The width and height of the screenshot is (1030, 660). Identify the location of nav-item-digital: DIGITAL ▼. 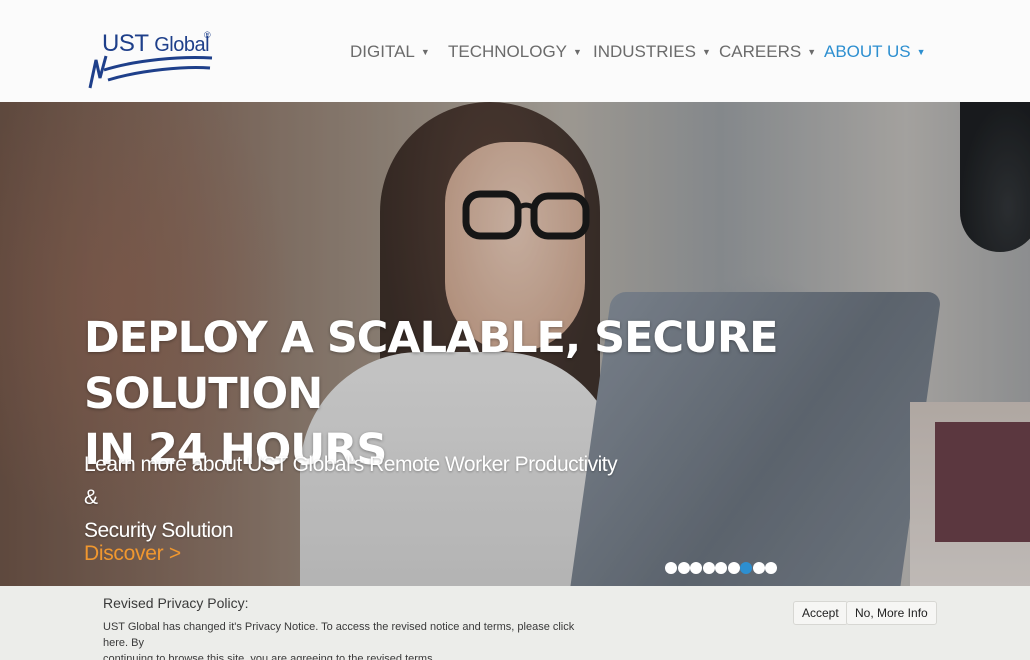
(390, 52).